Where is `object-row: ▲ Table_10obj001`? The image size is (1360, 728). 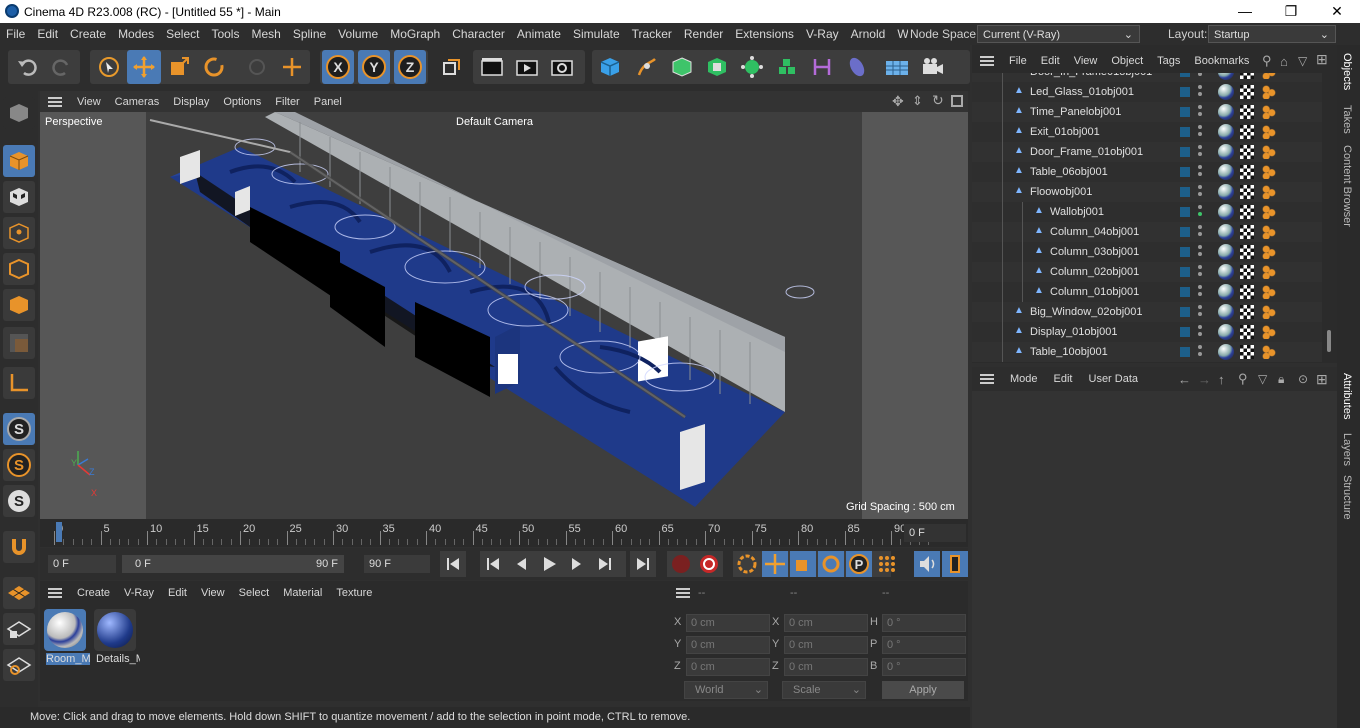
object-row: ▲ Table_10obj001 is located at coordinates (1147, 352).